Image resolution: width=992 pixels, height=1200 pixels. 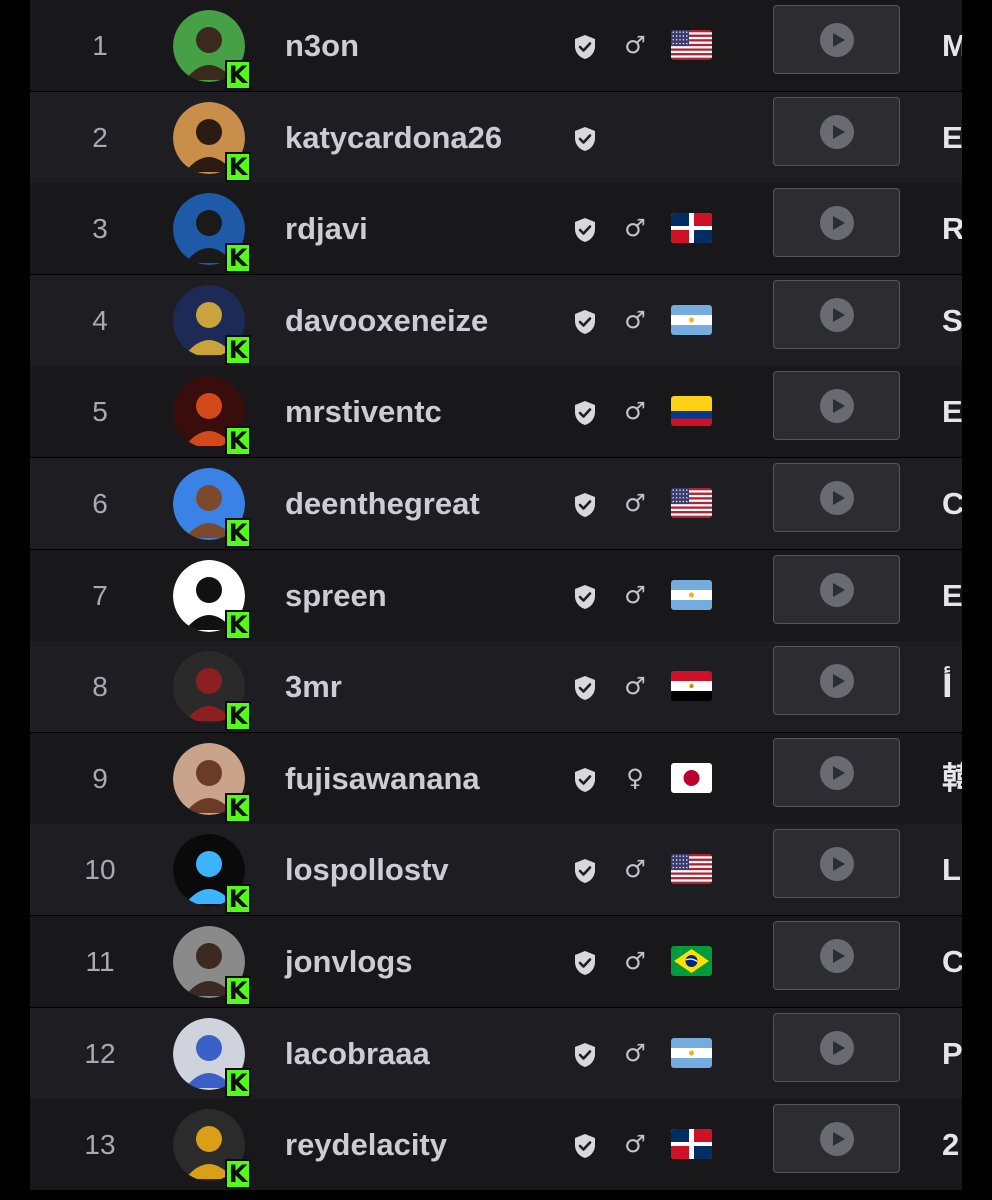 I want to click on rank-number: 6, so click(x=100, y=503).